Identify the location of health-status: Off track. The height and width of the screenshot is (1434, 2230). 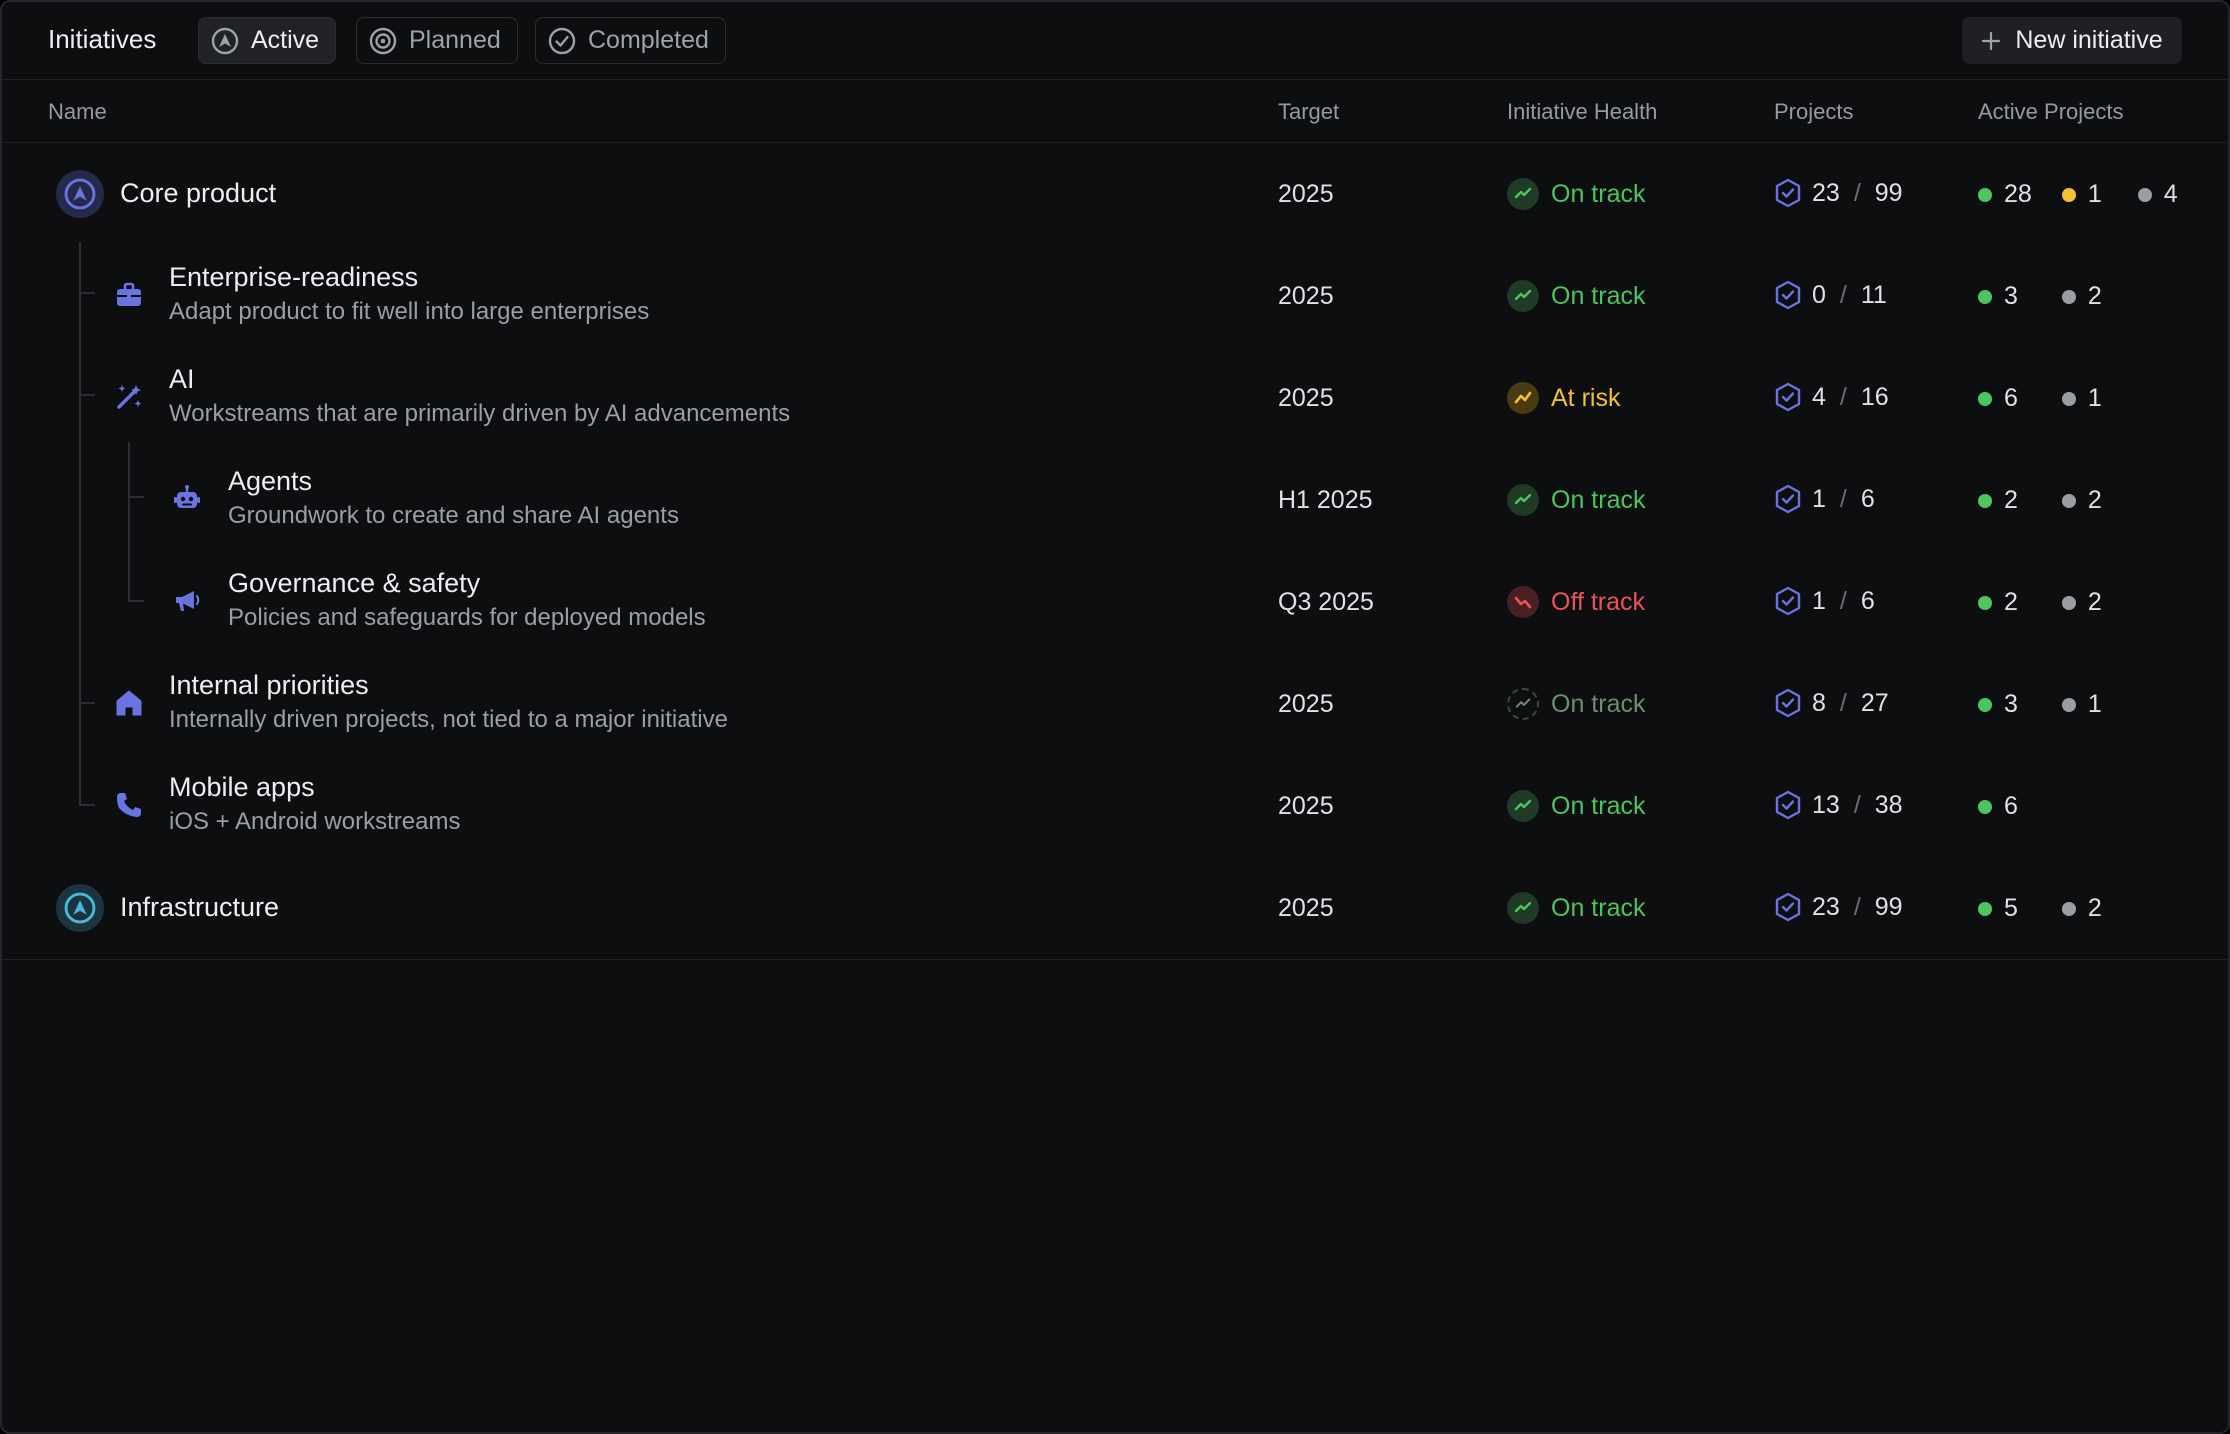
(1576, 602).